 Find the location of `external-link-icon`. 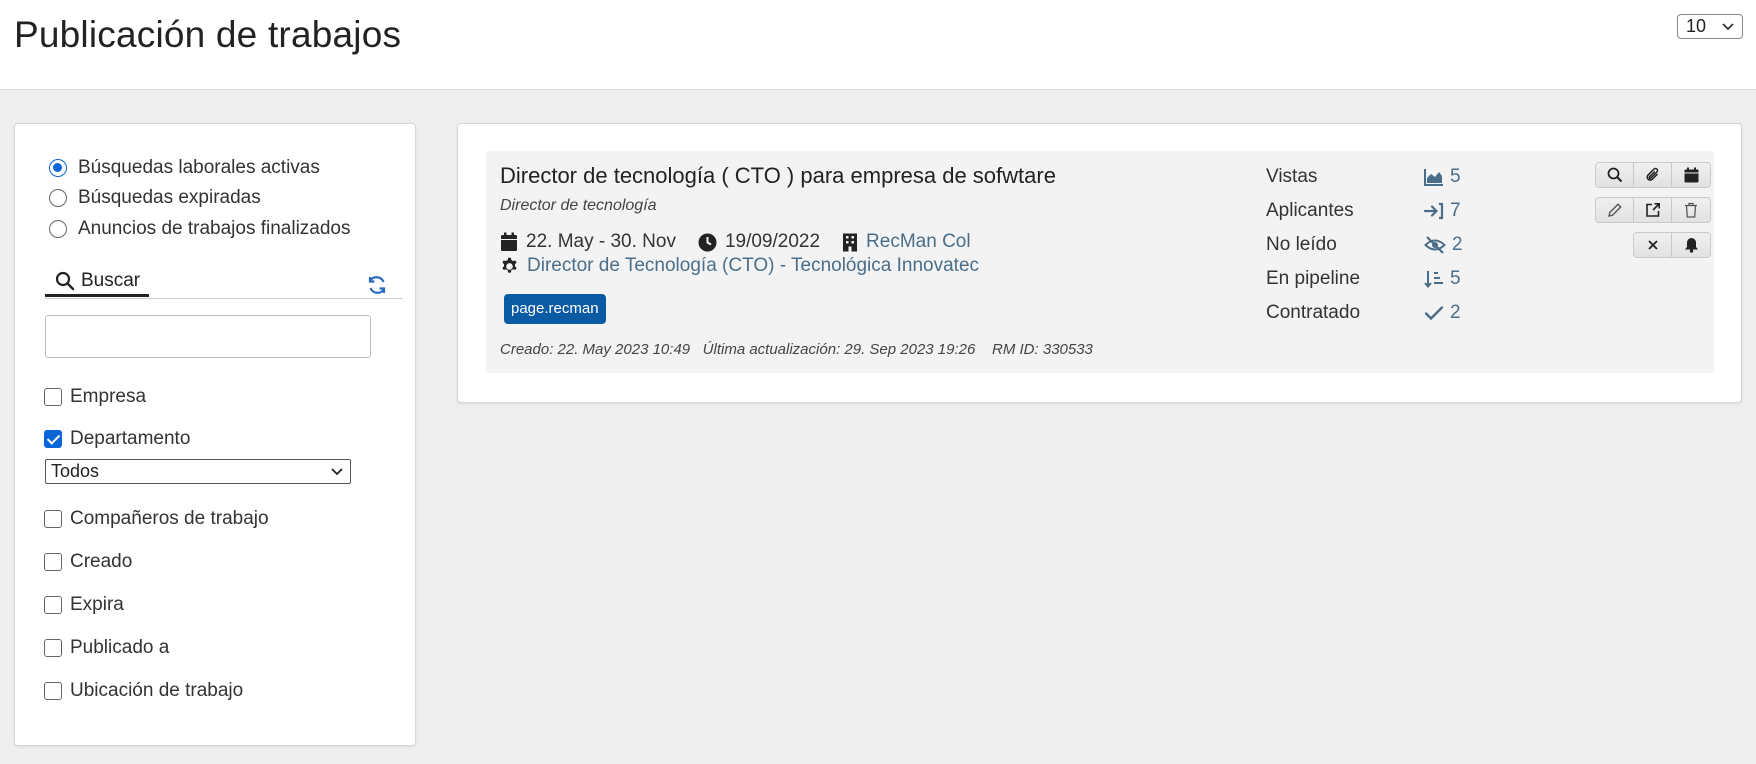

external-link-icon is located at coordinates (1652, 210).